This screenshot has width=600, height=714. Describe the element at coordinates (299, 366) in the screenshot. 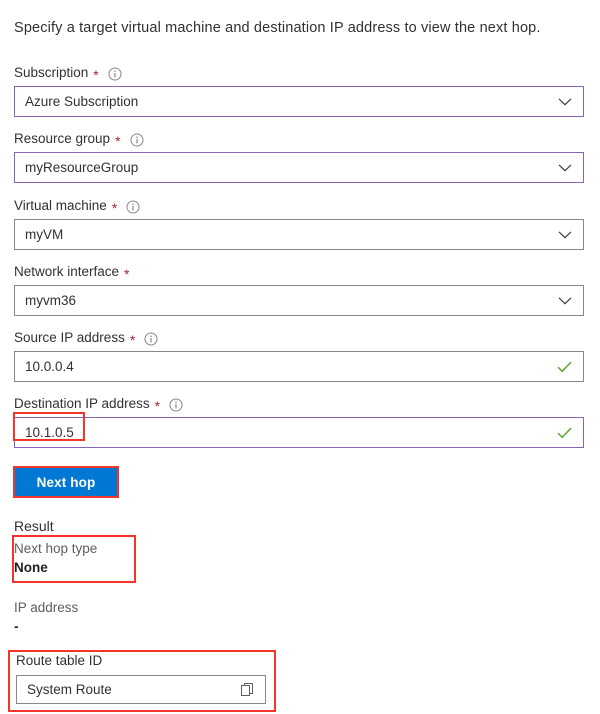

I see `source-ip-address-input: 10.0.0.4` at that location.